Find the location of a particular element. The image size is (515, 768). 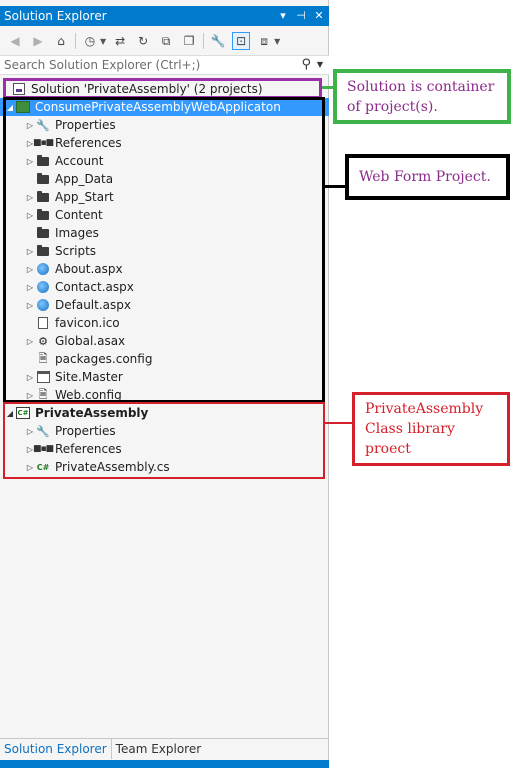

lib-project-callout-line2: Class library proect is located at coordinates (410, 439).